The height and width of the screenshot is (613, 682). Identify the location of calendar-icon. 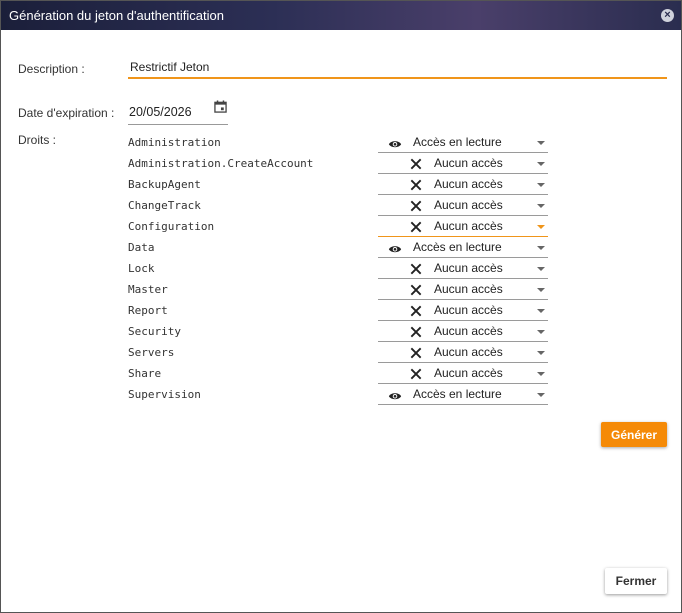
(220, 106).